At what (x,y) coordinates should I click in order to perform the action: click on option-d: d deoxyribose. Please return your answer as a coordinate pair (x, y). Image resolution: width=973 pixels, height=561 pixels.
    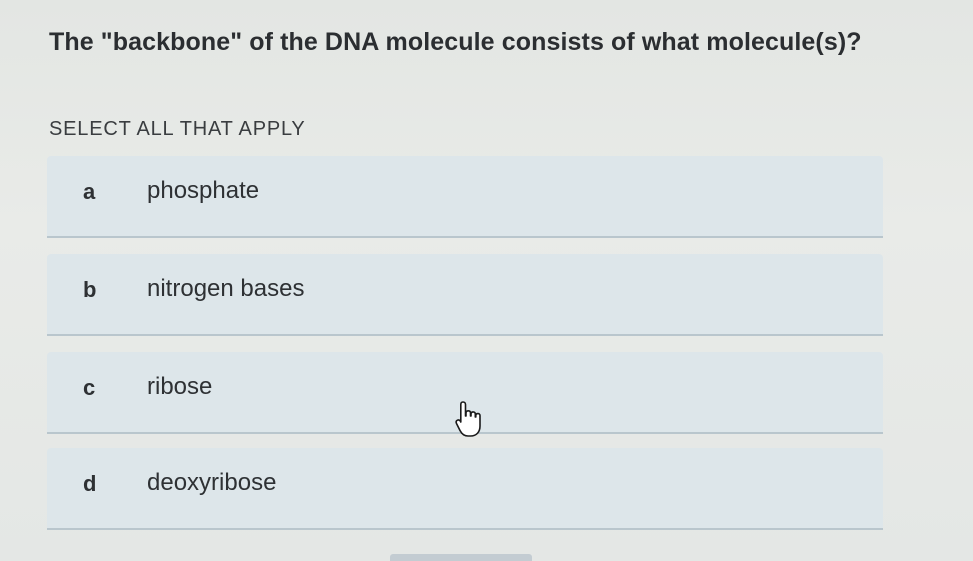
    Looking at the image, I should click on (465, 489).